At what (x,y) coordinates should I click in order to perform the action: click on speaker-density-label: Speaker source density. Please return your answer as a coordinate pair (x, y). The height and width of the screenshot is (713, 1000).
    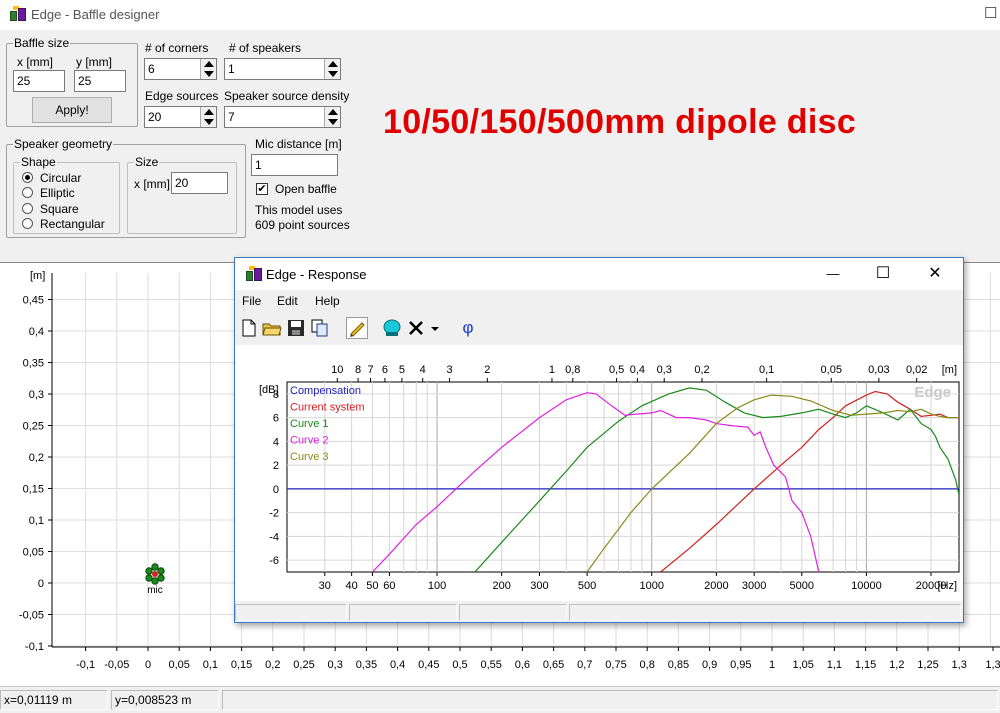
    Looking at the image, I should click on (287, 96).